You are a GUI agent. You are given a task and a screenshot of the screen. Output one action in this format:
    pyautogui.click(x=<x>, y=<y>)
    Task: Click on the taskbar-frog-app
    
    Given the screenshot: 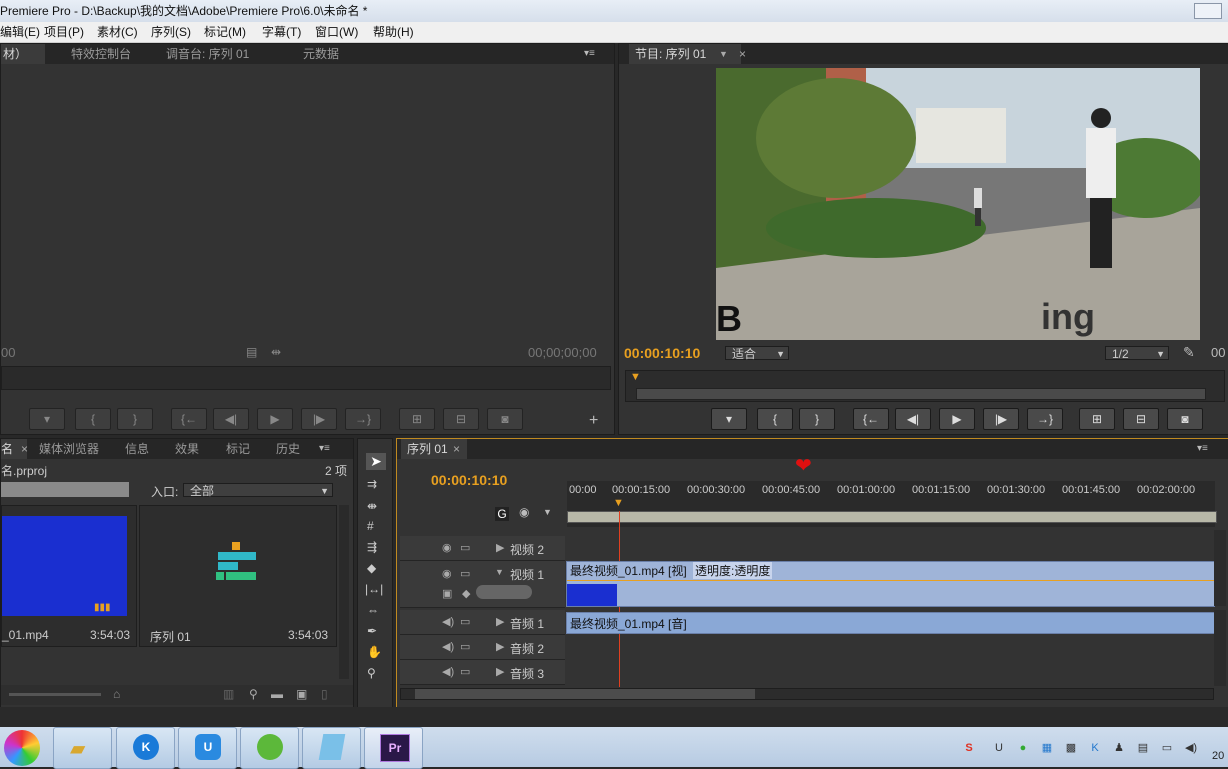 What is the action you would take?
    pyautogui.click(x=269, y=748)
    